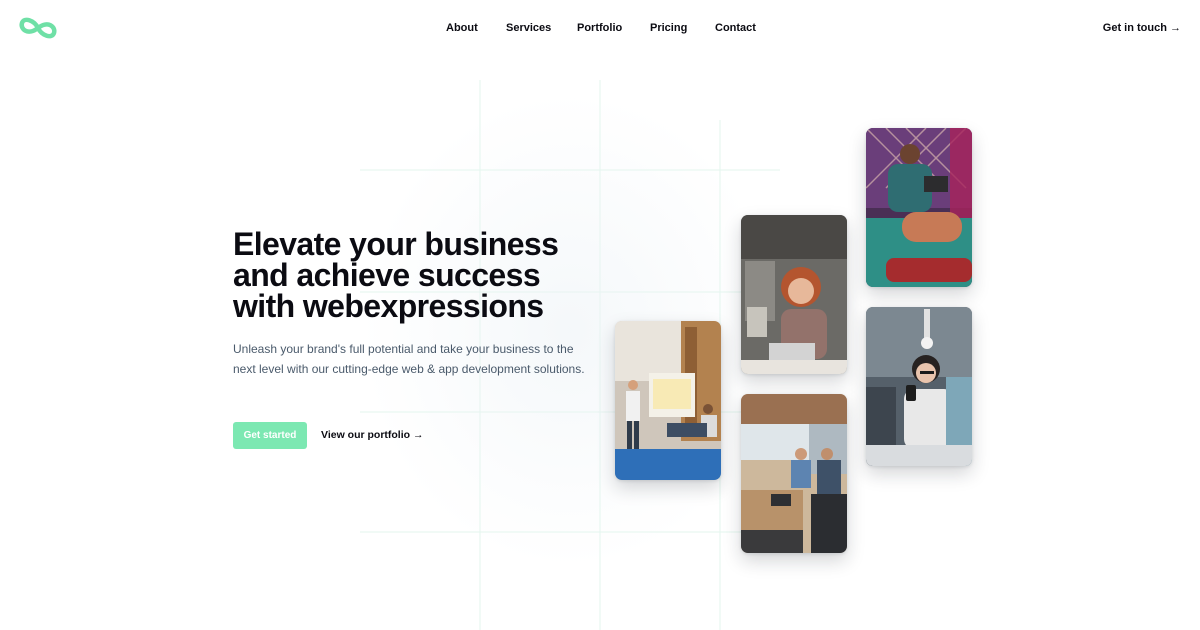 The width and height of the screenshot is (1200, 630). Describe the element at coordinates (919, 386) in the screenshot. I see `woman-phone-photo` at that location.